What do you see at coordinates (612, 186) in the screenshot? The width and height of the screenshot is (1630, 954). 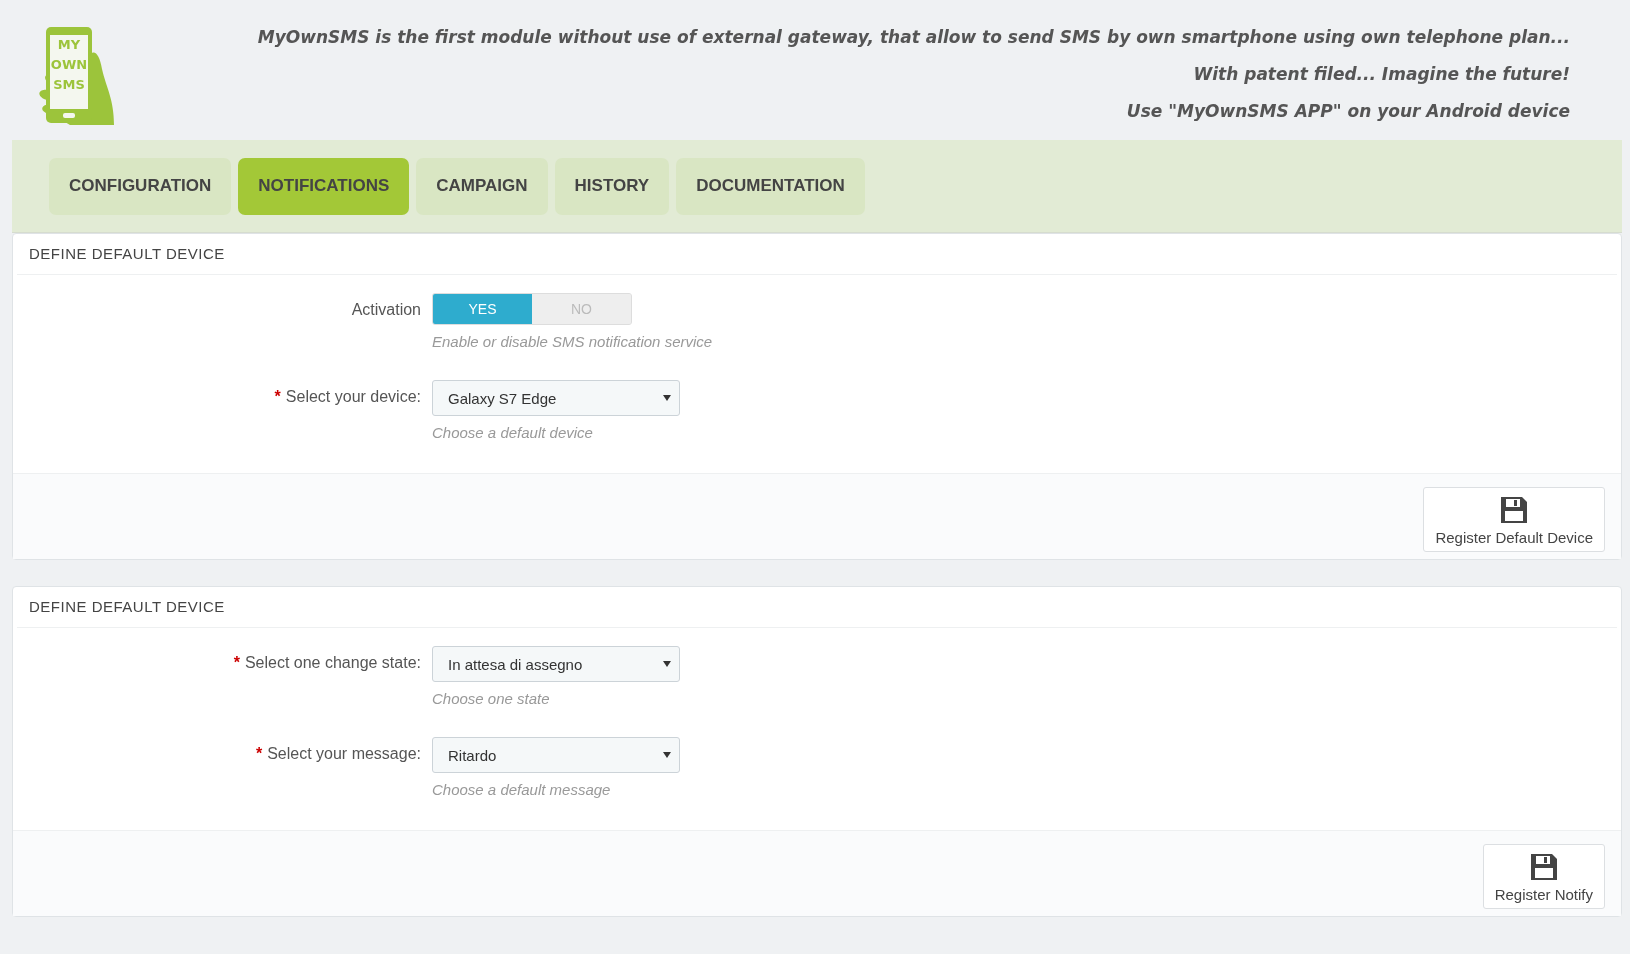 I see `tab: HISTORY` at bounding box center [612, 186].